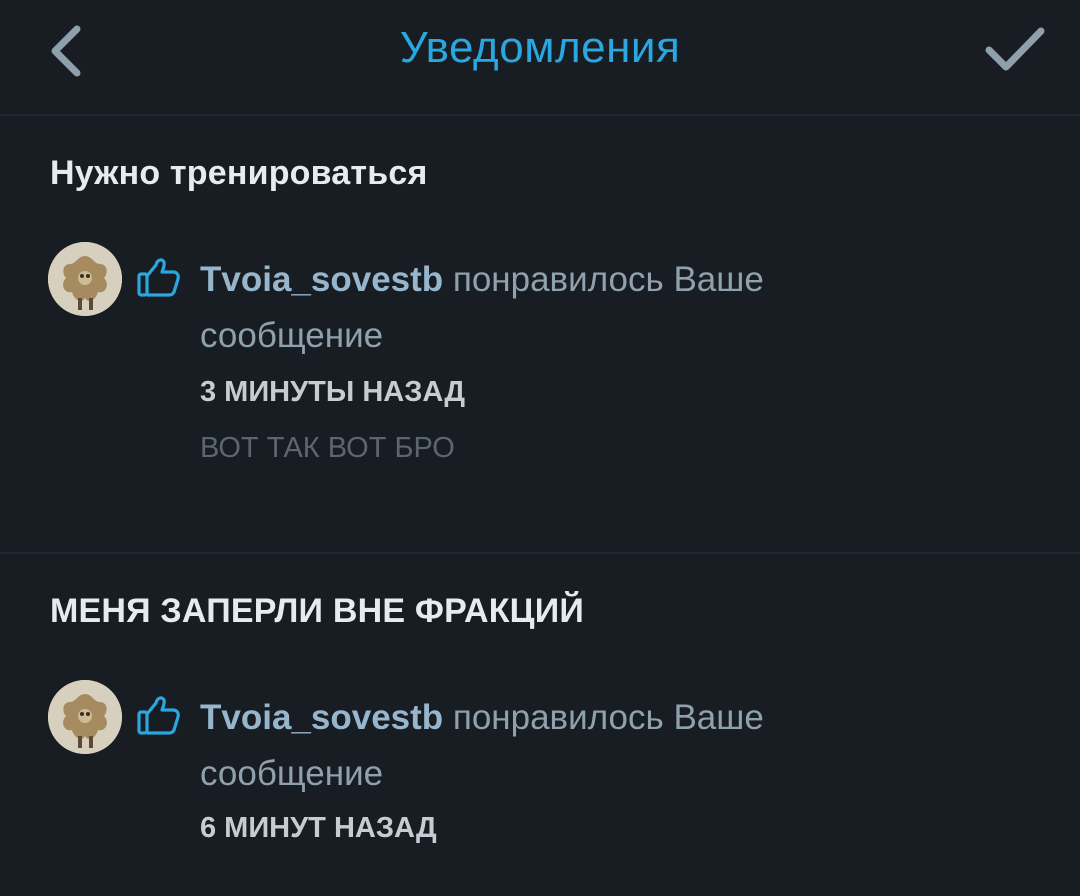 The height and width of the screenshot is (896, 1080). I want to click on page-title: Уведомления, so click(540, 47).